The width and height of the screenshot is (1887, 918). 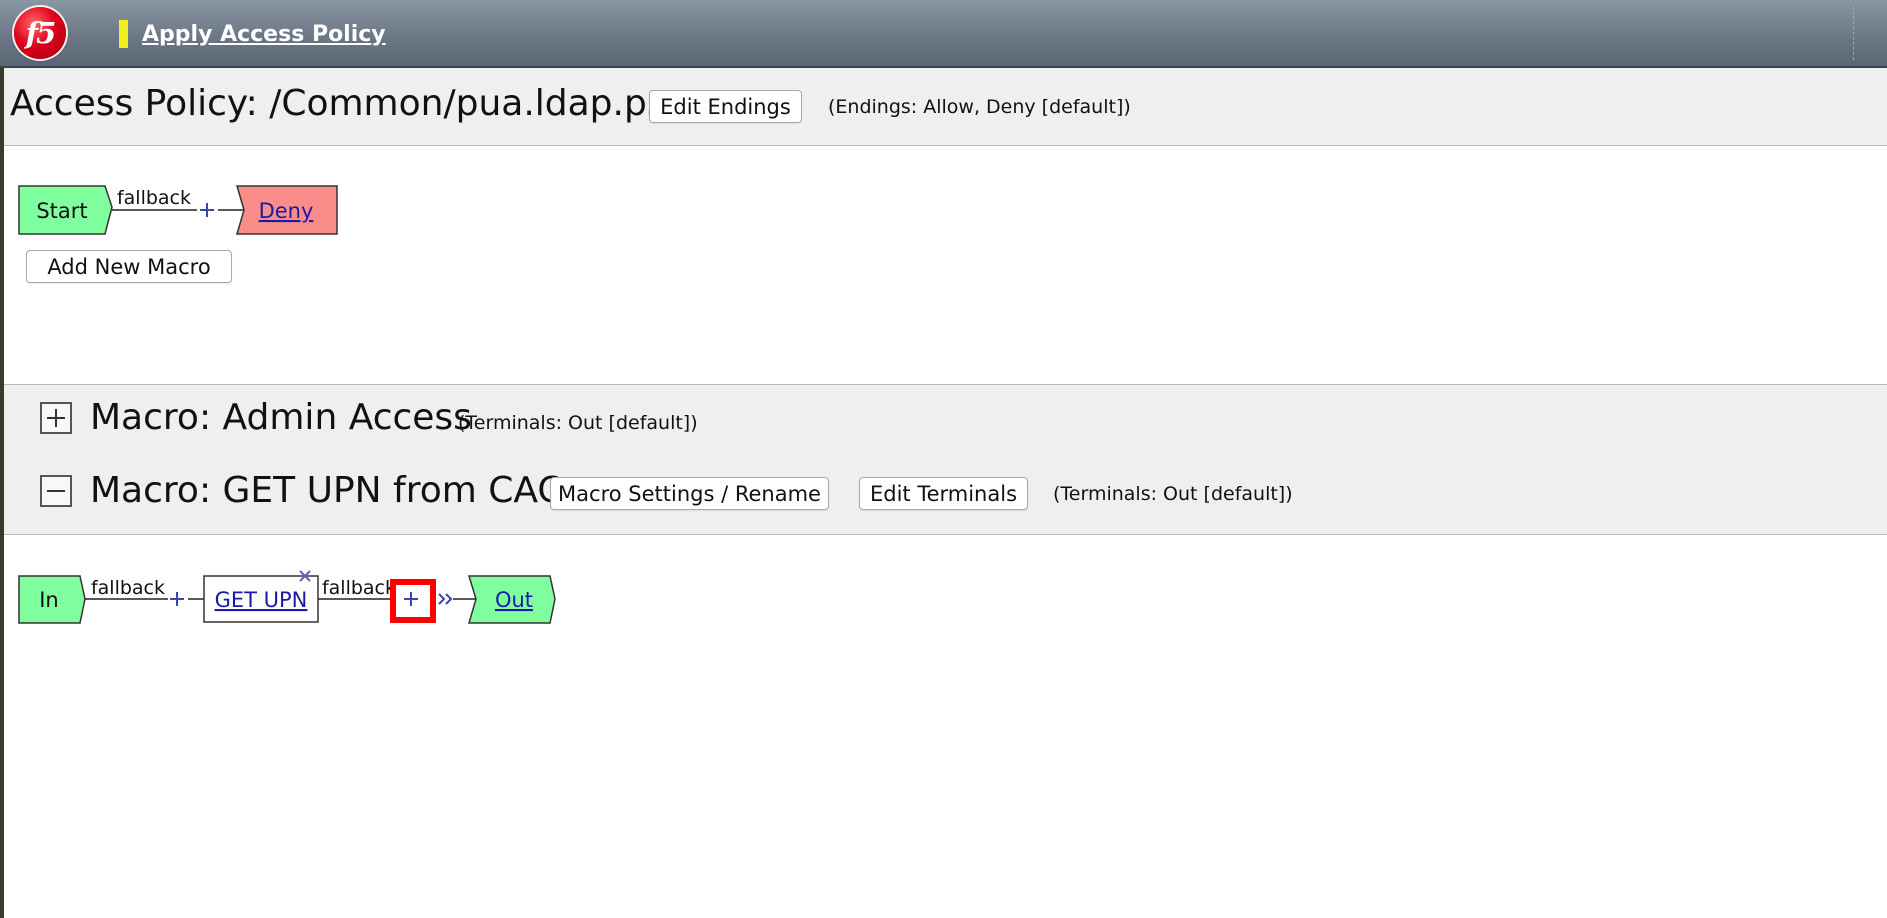 I want to click on fallback-label-2: fallback, so click(x=359, y=588).